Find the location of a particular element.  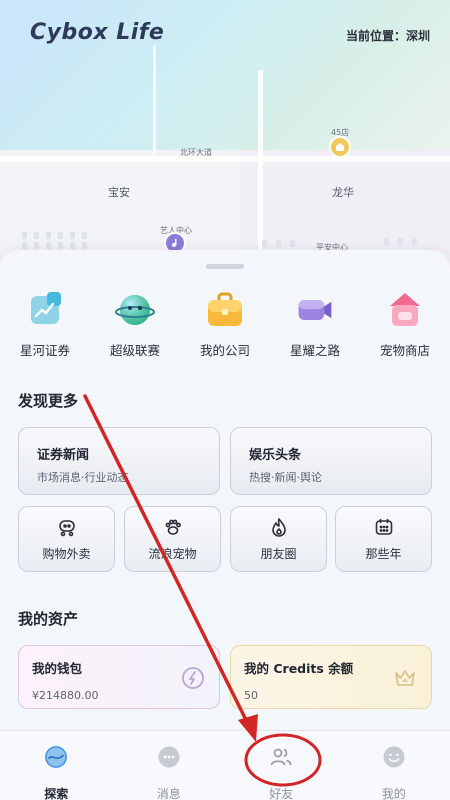

card-title: 证券新闻 is located at coordinates (63, 455).